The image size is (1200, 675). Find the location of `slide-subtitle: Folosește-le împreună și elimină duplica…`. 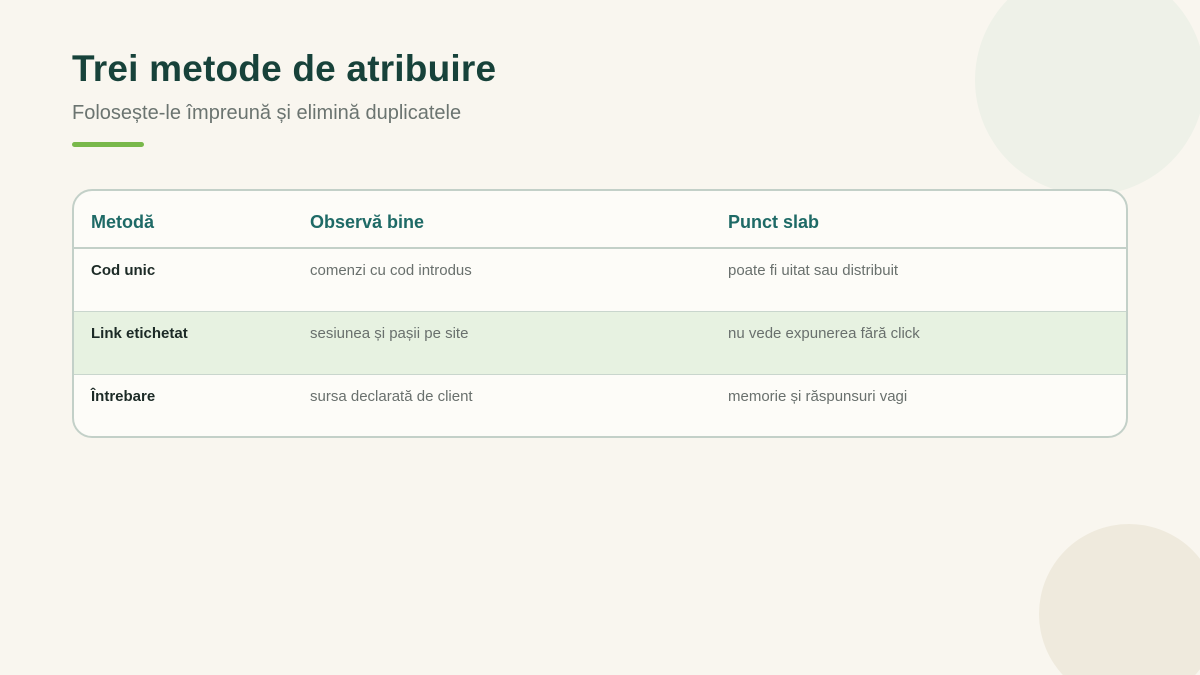

slide-subtitle: Folosește-le împreună și elimină duplica… is located at coordinates (267, 113).